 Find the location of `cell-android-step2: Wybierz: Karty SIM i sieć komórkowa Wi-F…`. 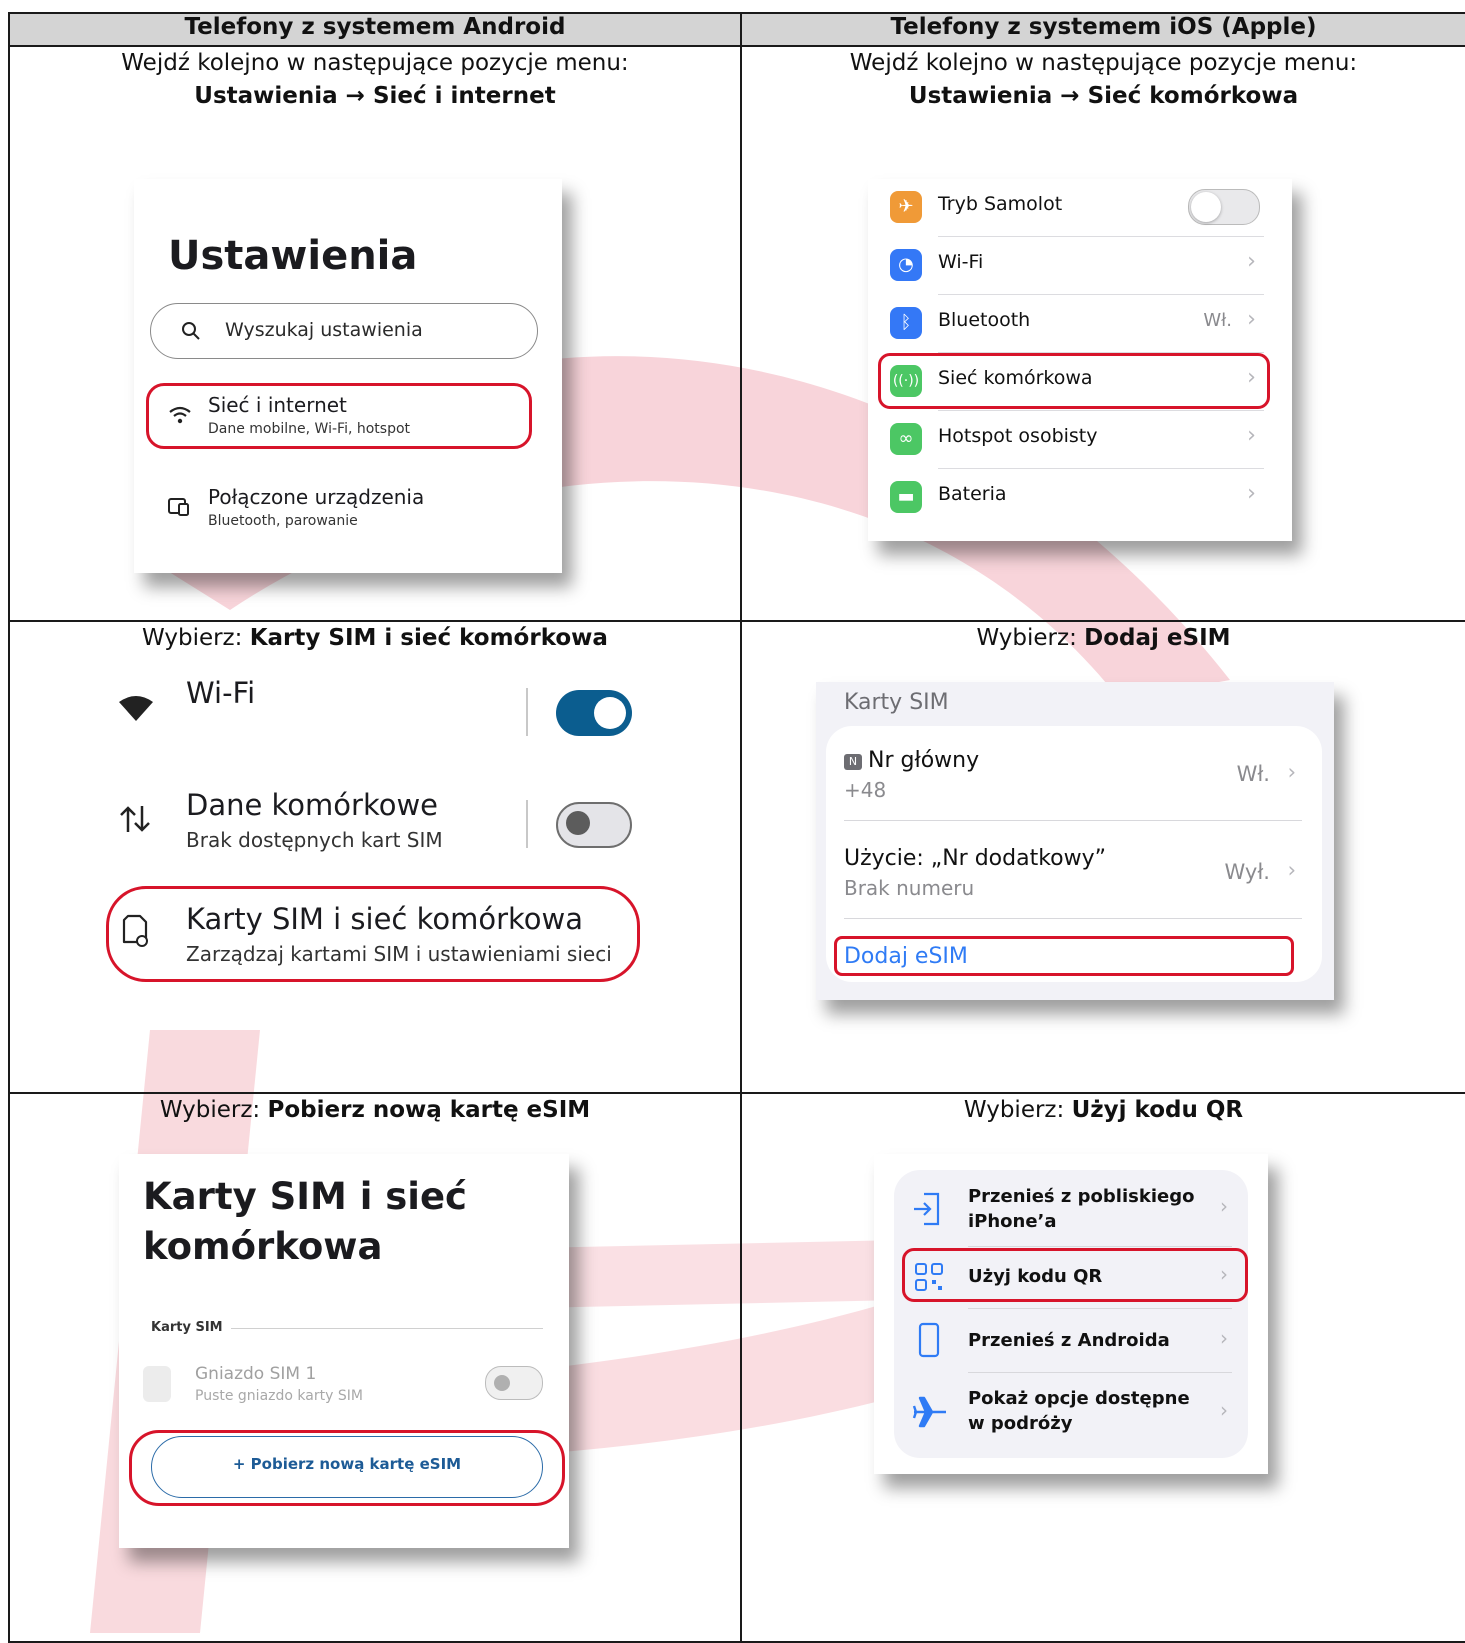

cell-android-step2: Wybierz: Karty SIM i sieć komórkowa Wi-F… is located at coordinates (375, 857).